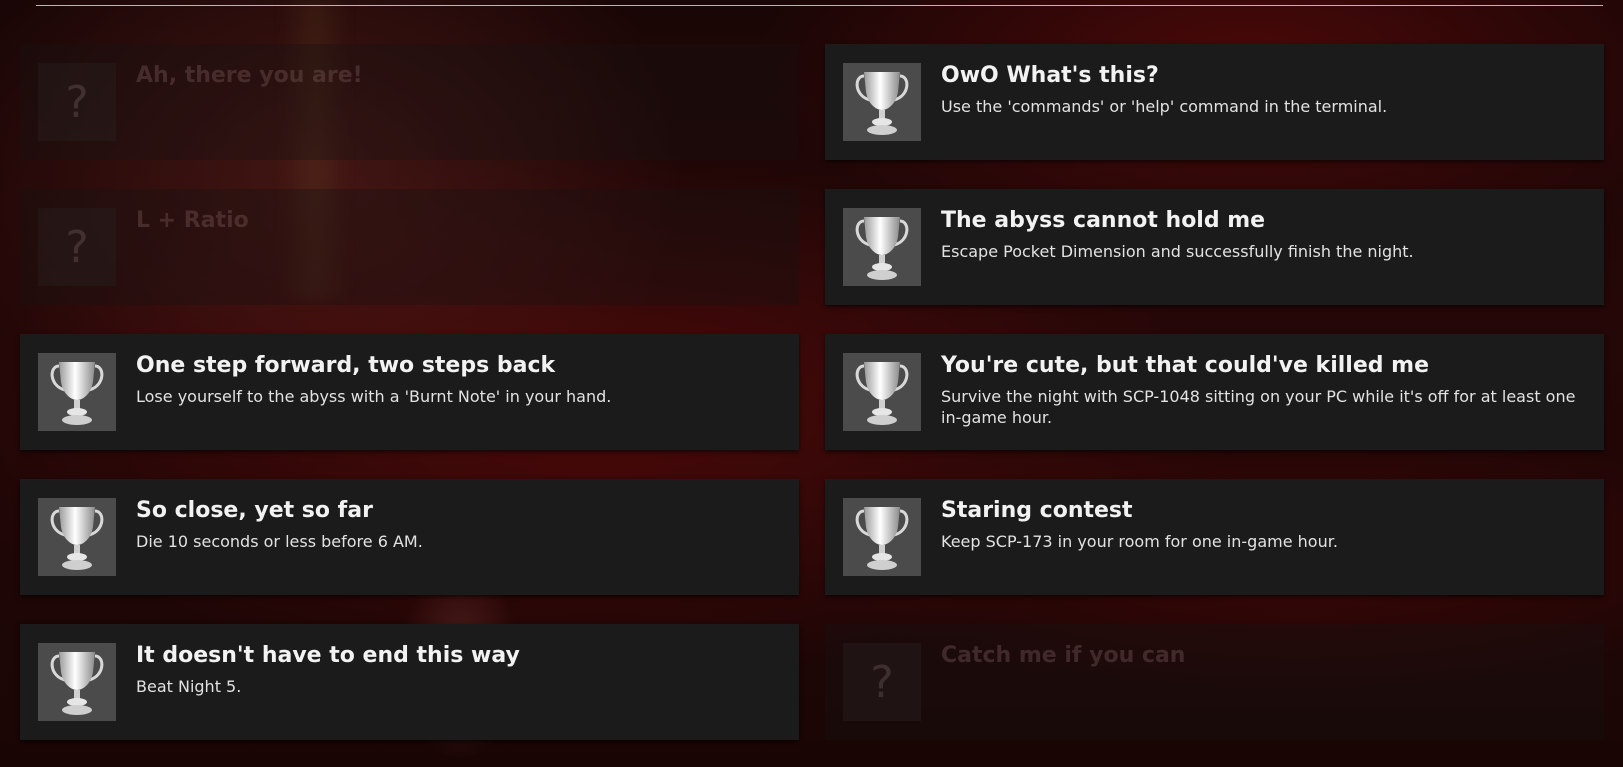 This screenshot has width=1623, height=767. What do you see at coordinates (409, 247) in the screenshot?
I see `achievement-card-locked: ? L + Ratio` at bounding box center [409, 247].